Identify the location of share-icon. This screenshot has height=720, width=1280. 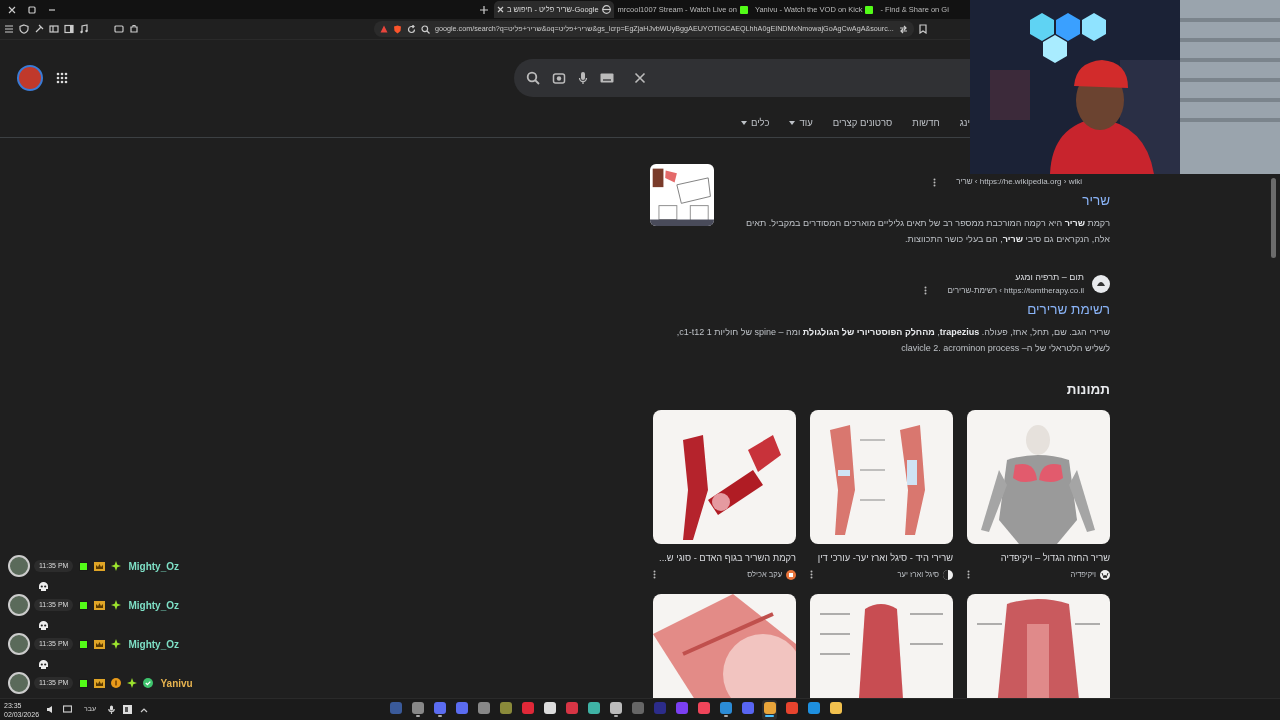
(903, 29).